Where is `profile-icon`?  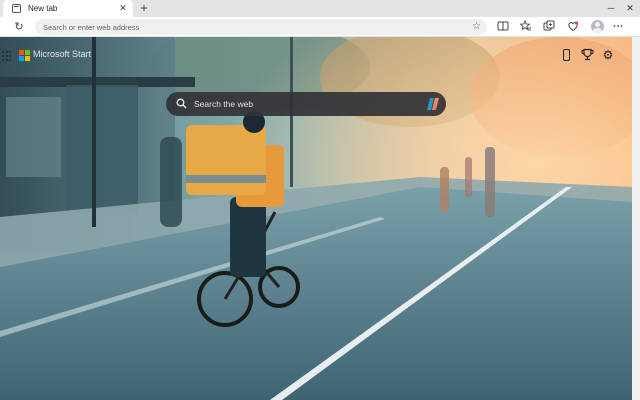
profile-icon is located at coordinates (597, 26).